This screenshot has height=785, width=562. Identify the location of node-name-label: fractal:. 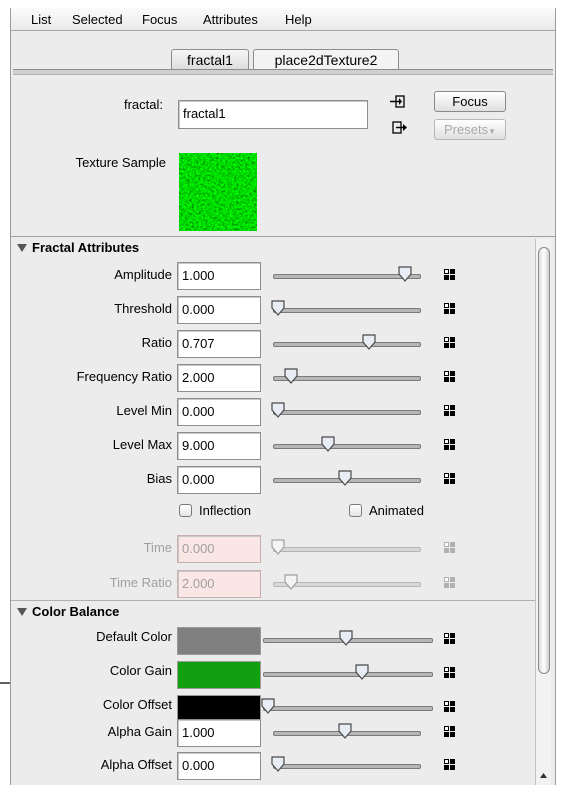
(143, 104).